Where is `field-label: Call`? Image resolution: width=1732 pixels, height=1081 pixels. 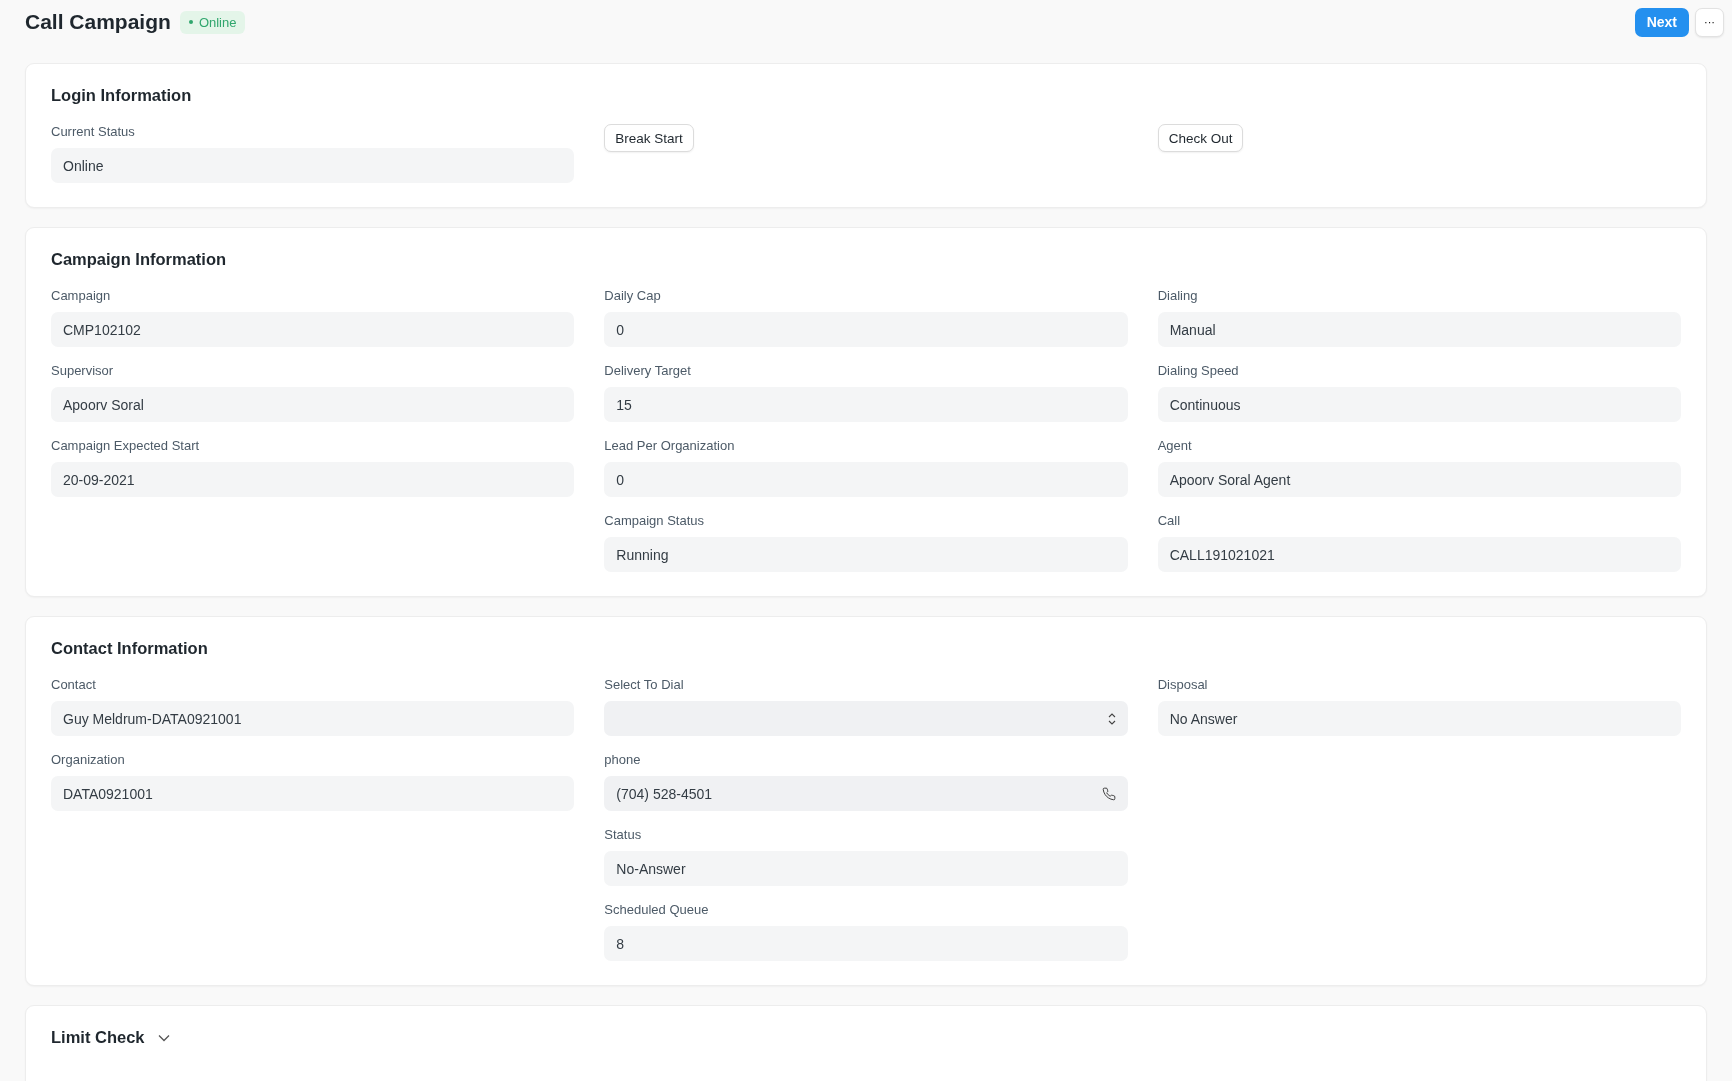
field-label: Call is located at coordinates (1169, 520).